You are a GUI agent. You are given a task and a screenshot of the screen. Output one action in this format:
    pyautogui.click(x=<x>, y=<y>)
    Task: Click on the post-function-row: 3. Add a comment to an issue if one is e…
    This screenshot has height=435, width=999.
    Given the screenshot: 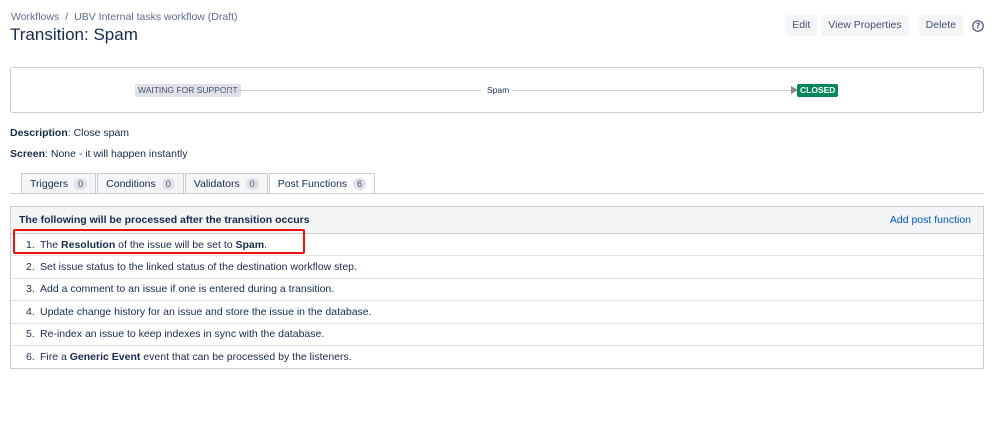 What is the action you would take?
    pyautogui.click(x=497, y=290)
    